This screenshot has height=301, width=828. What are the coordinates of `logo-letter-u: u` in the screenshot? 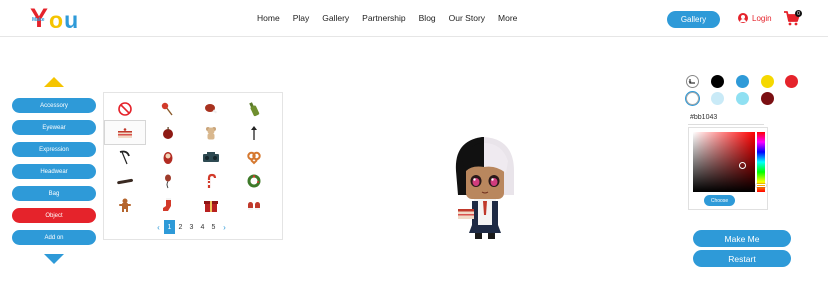 It's located at (71, 20).